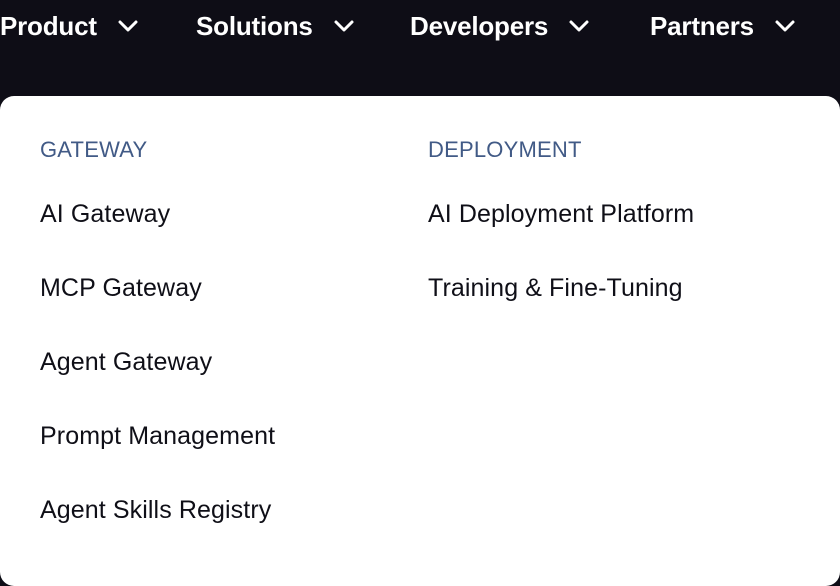 The image size is (840, 586). I want to click on nav-item-product: Product, so click(69, 26).